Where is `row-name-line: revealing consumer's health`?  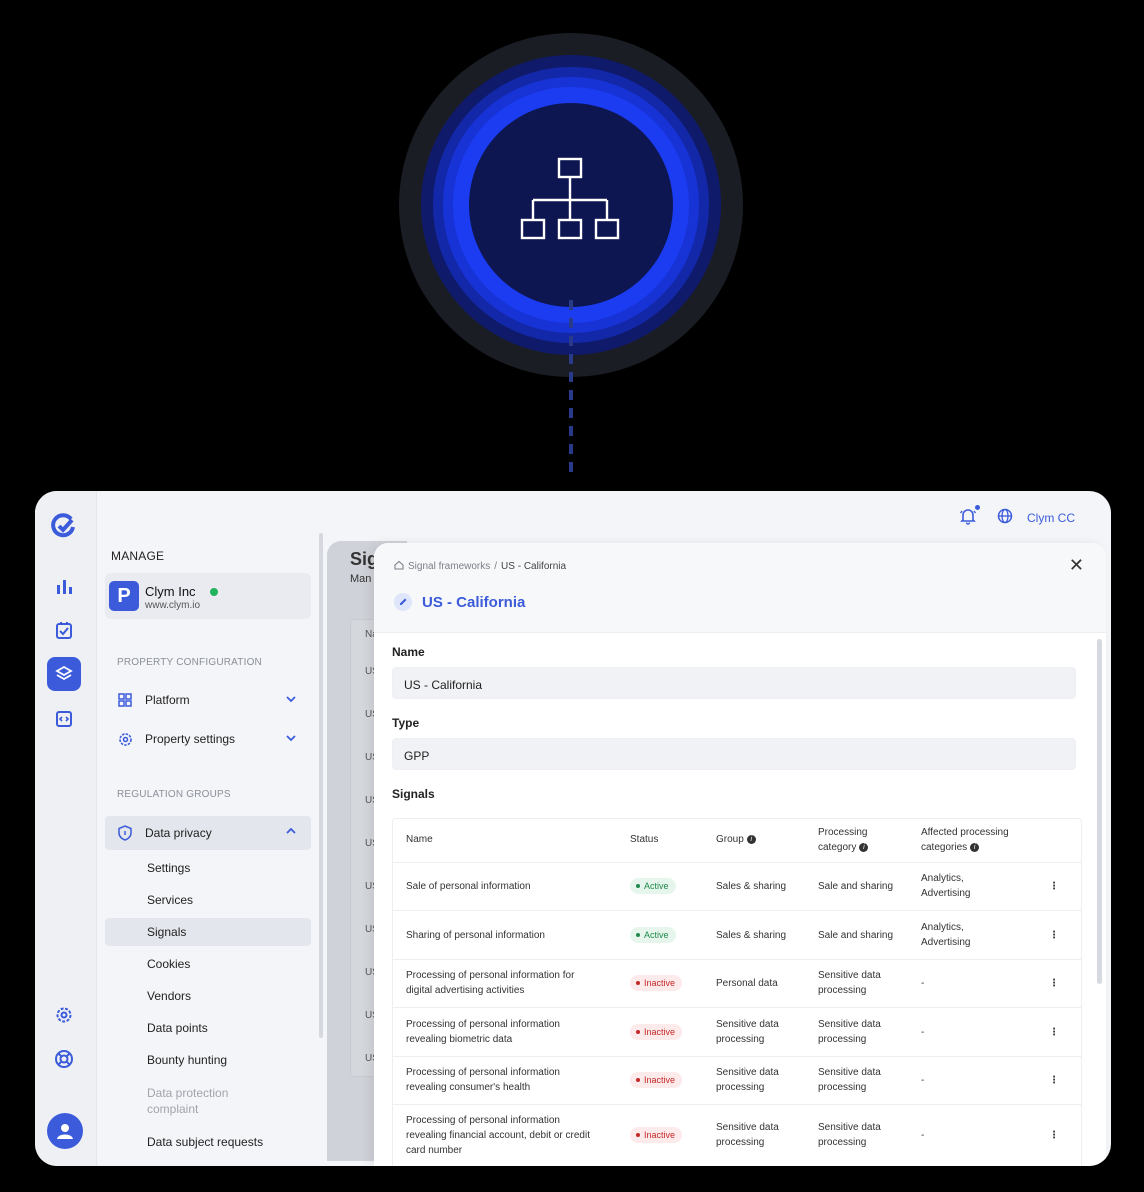
row-name-line: revealing consumer's health is located at coordinates (468, 1087).